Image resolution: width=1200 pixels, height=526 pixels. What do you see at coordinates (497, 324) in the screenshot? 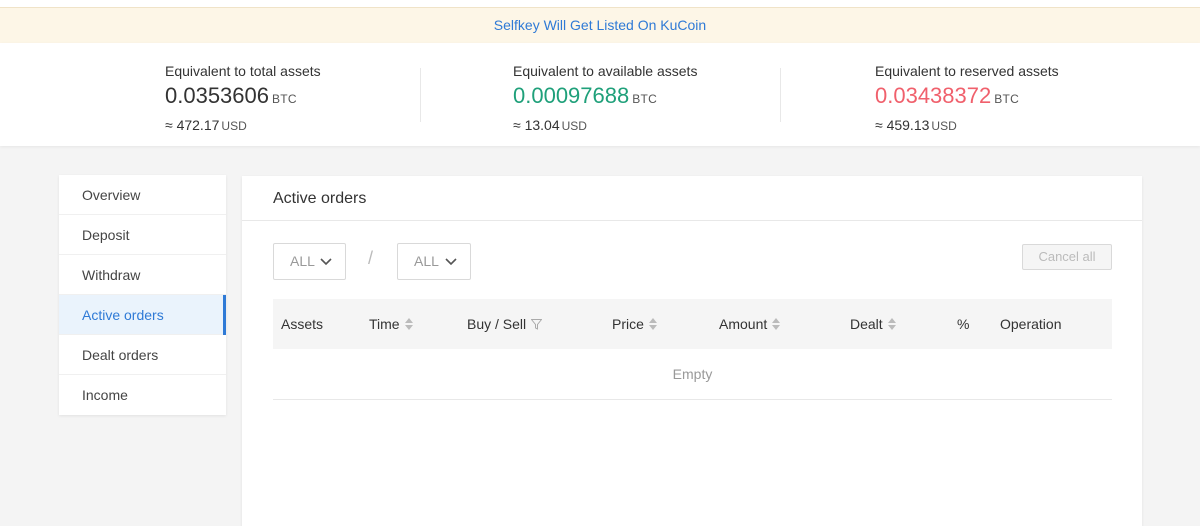
I see `column-label: Buy / Sell` at bounding box center [497, 324].